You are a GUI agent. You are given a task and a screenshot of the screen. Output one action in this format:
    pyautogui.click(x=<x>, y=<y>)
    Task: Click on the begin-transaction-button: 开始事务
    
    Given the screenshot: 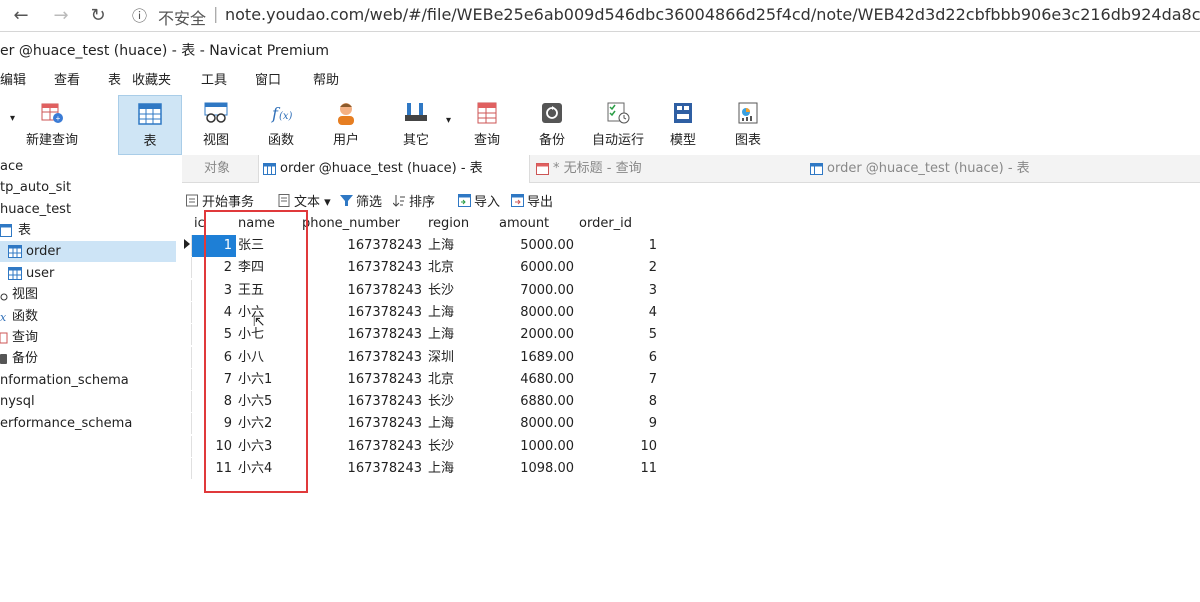 What is the action you would take?
    pyautogui.click(x=220, y=200)
    